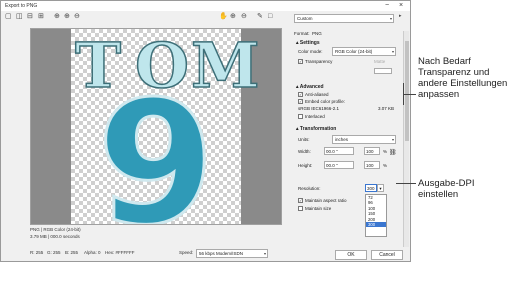 The width and height of the screenshot is (526, 281). I want to click on quad-view-icon: ⊞, so click(41, 16).